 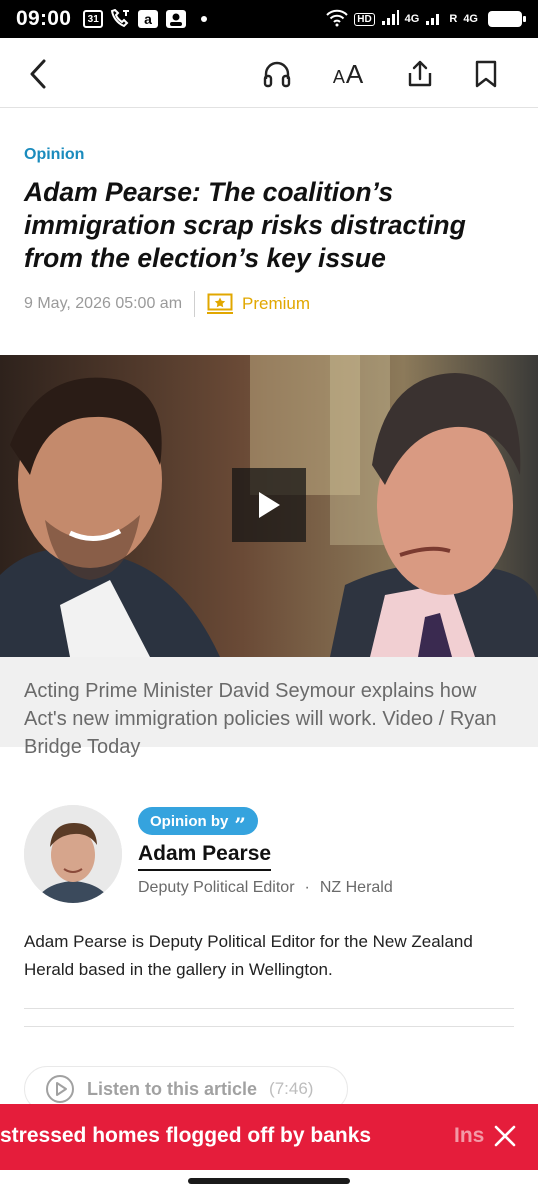 I want to click on play-button, so click(x=269, y=505).